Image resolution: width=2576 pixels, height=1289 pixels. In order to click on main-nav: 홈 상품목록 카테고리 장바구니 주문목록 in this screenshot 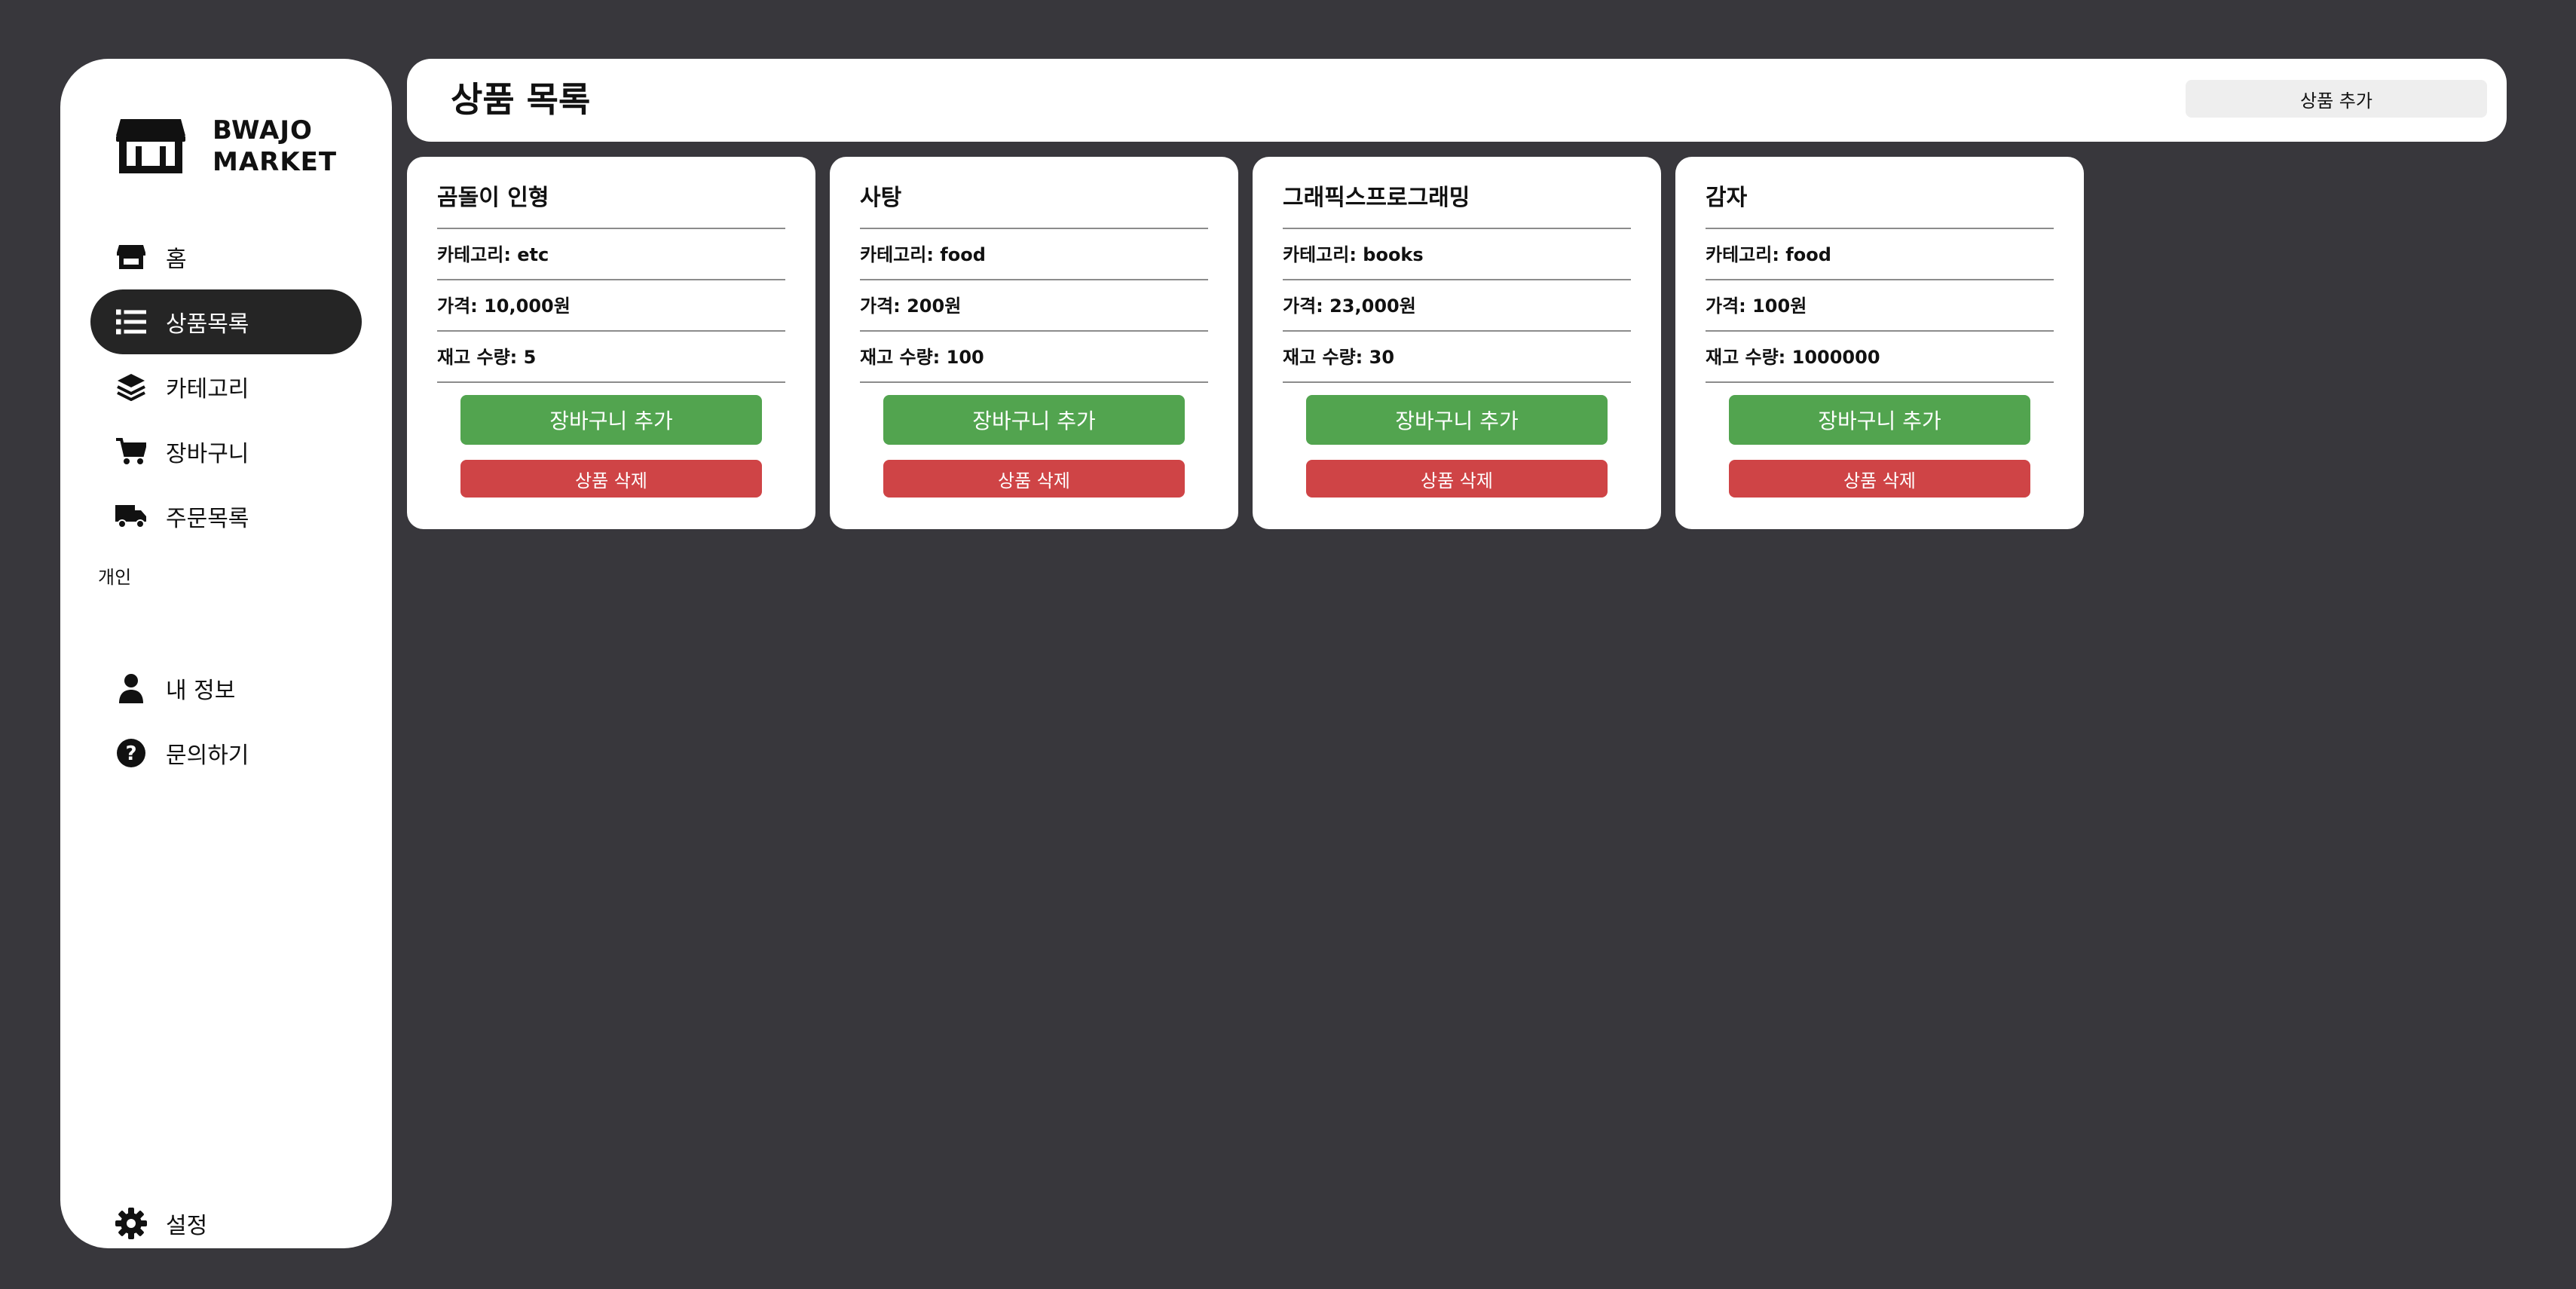, I will do `click(226, 387)`.